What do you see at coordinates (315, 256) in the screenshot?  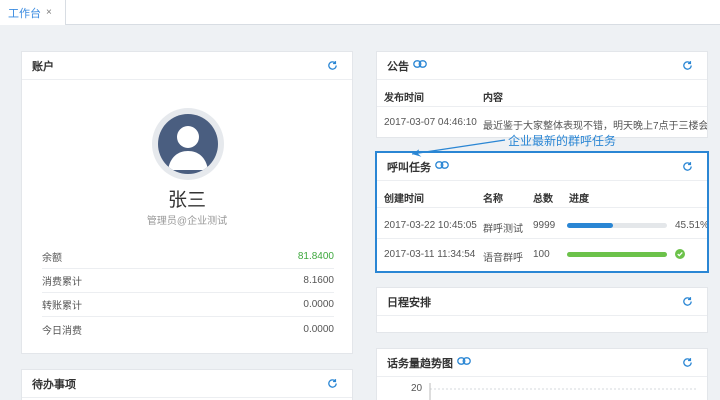 I see `balance-value: 81.8400` at bounding box center [315, 256].